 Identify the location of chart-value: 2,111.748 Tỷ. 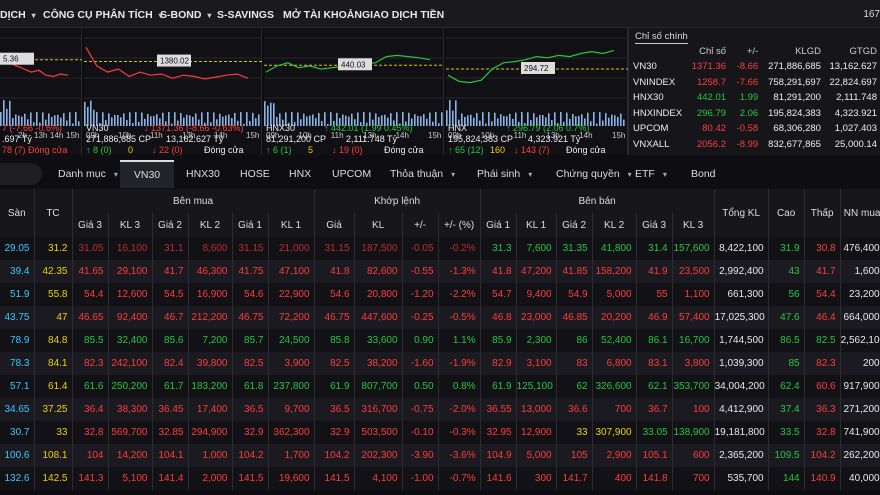
(372, 139).